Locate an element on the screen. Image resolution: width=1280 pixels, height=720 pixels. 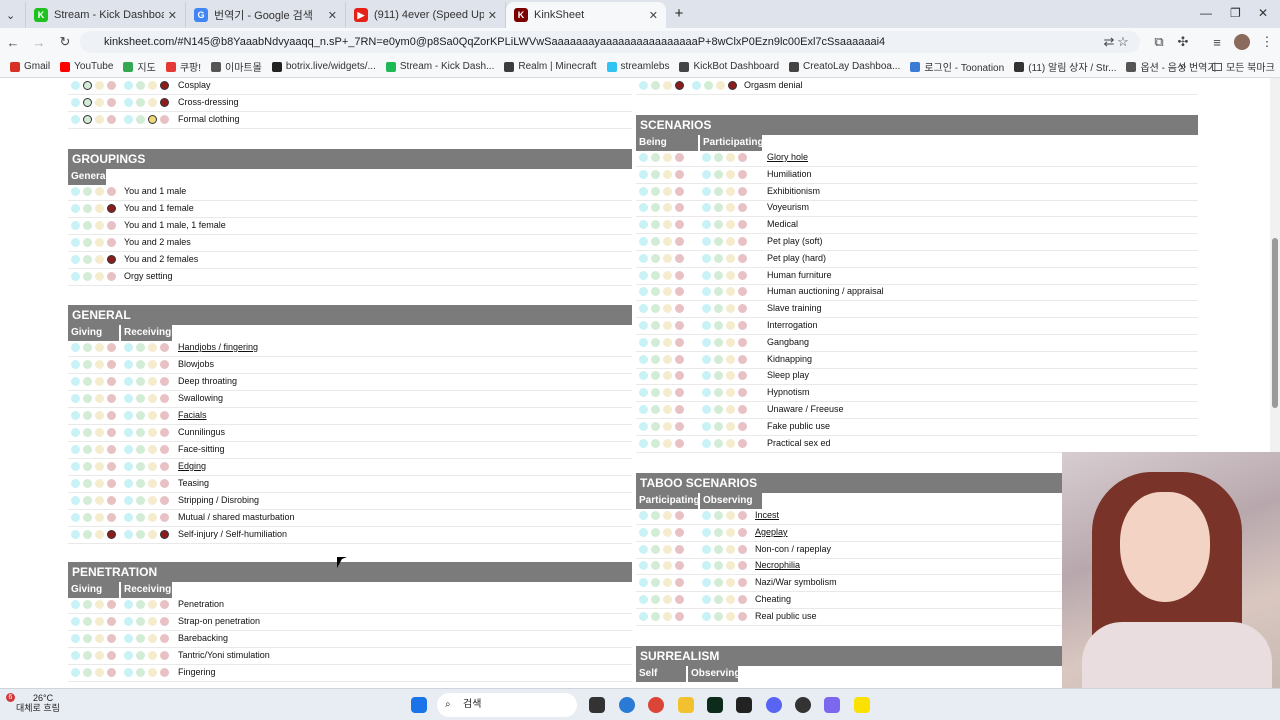
obs-icon is located at coordinates (803, 705).